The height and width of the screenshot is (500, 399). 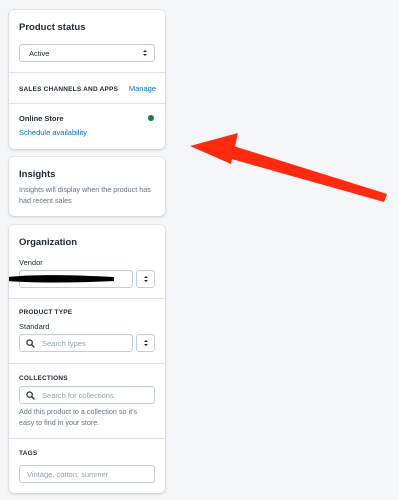 I want to click on tags-heading: TAGS, so click(x=28, y=453).